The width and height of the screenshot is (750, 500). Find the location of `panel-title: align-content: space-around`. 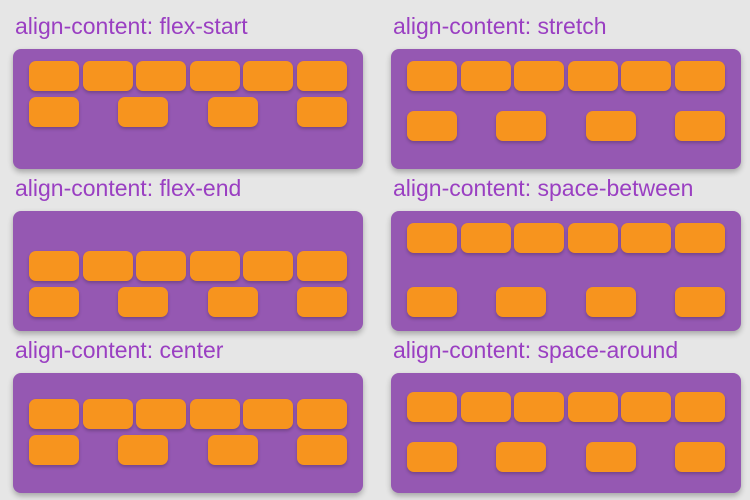

panel-title: align-content: space-around is located at coordinates (536, 350).